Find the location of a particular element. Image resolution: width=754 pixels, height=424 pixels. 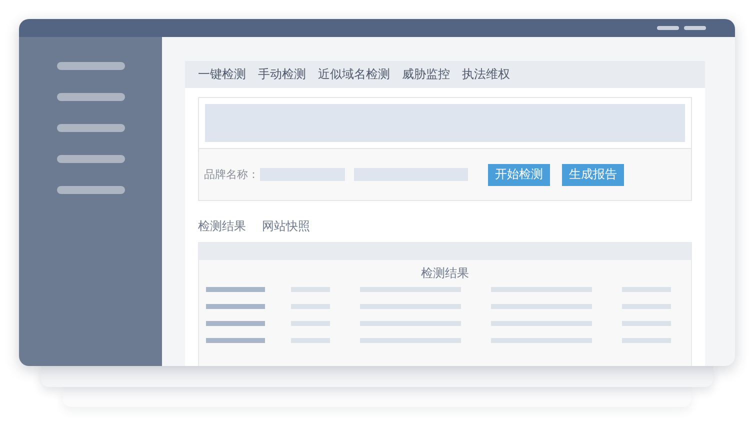

result-tab: 检测结果 is located at coordinates (222, 226).